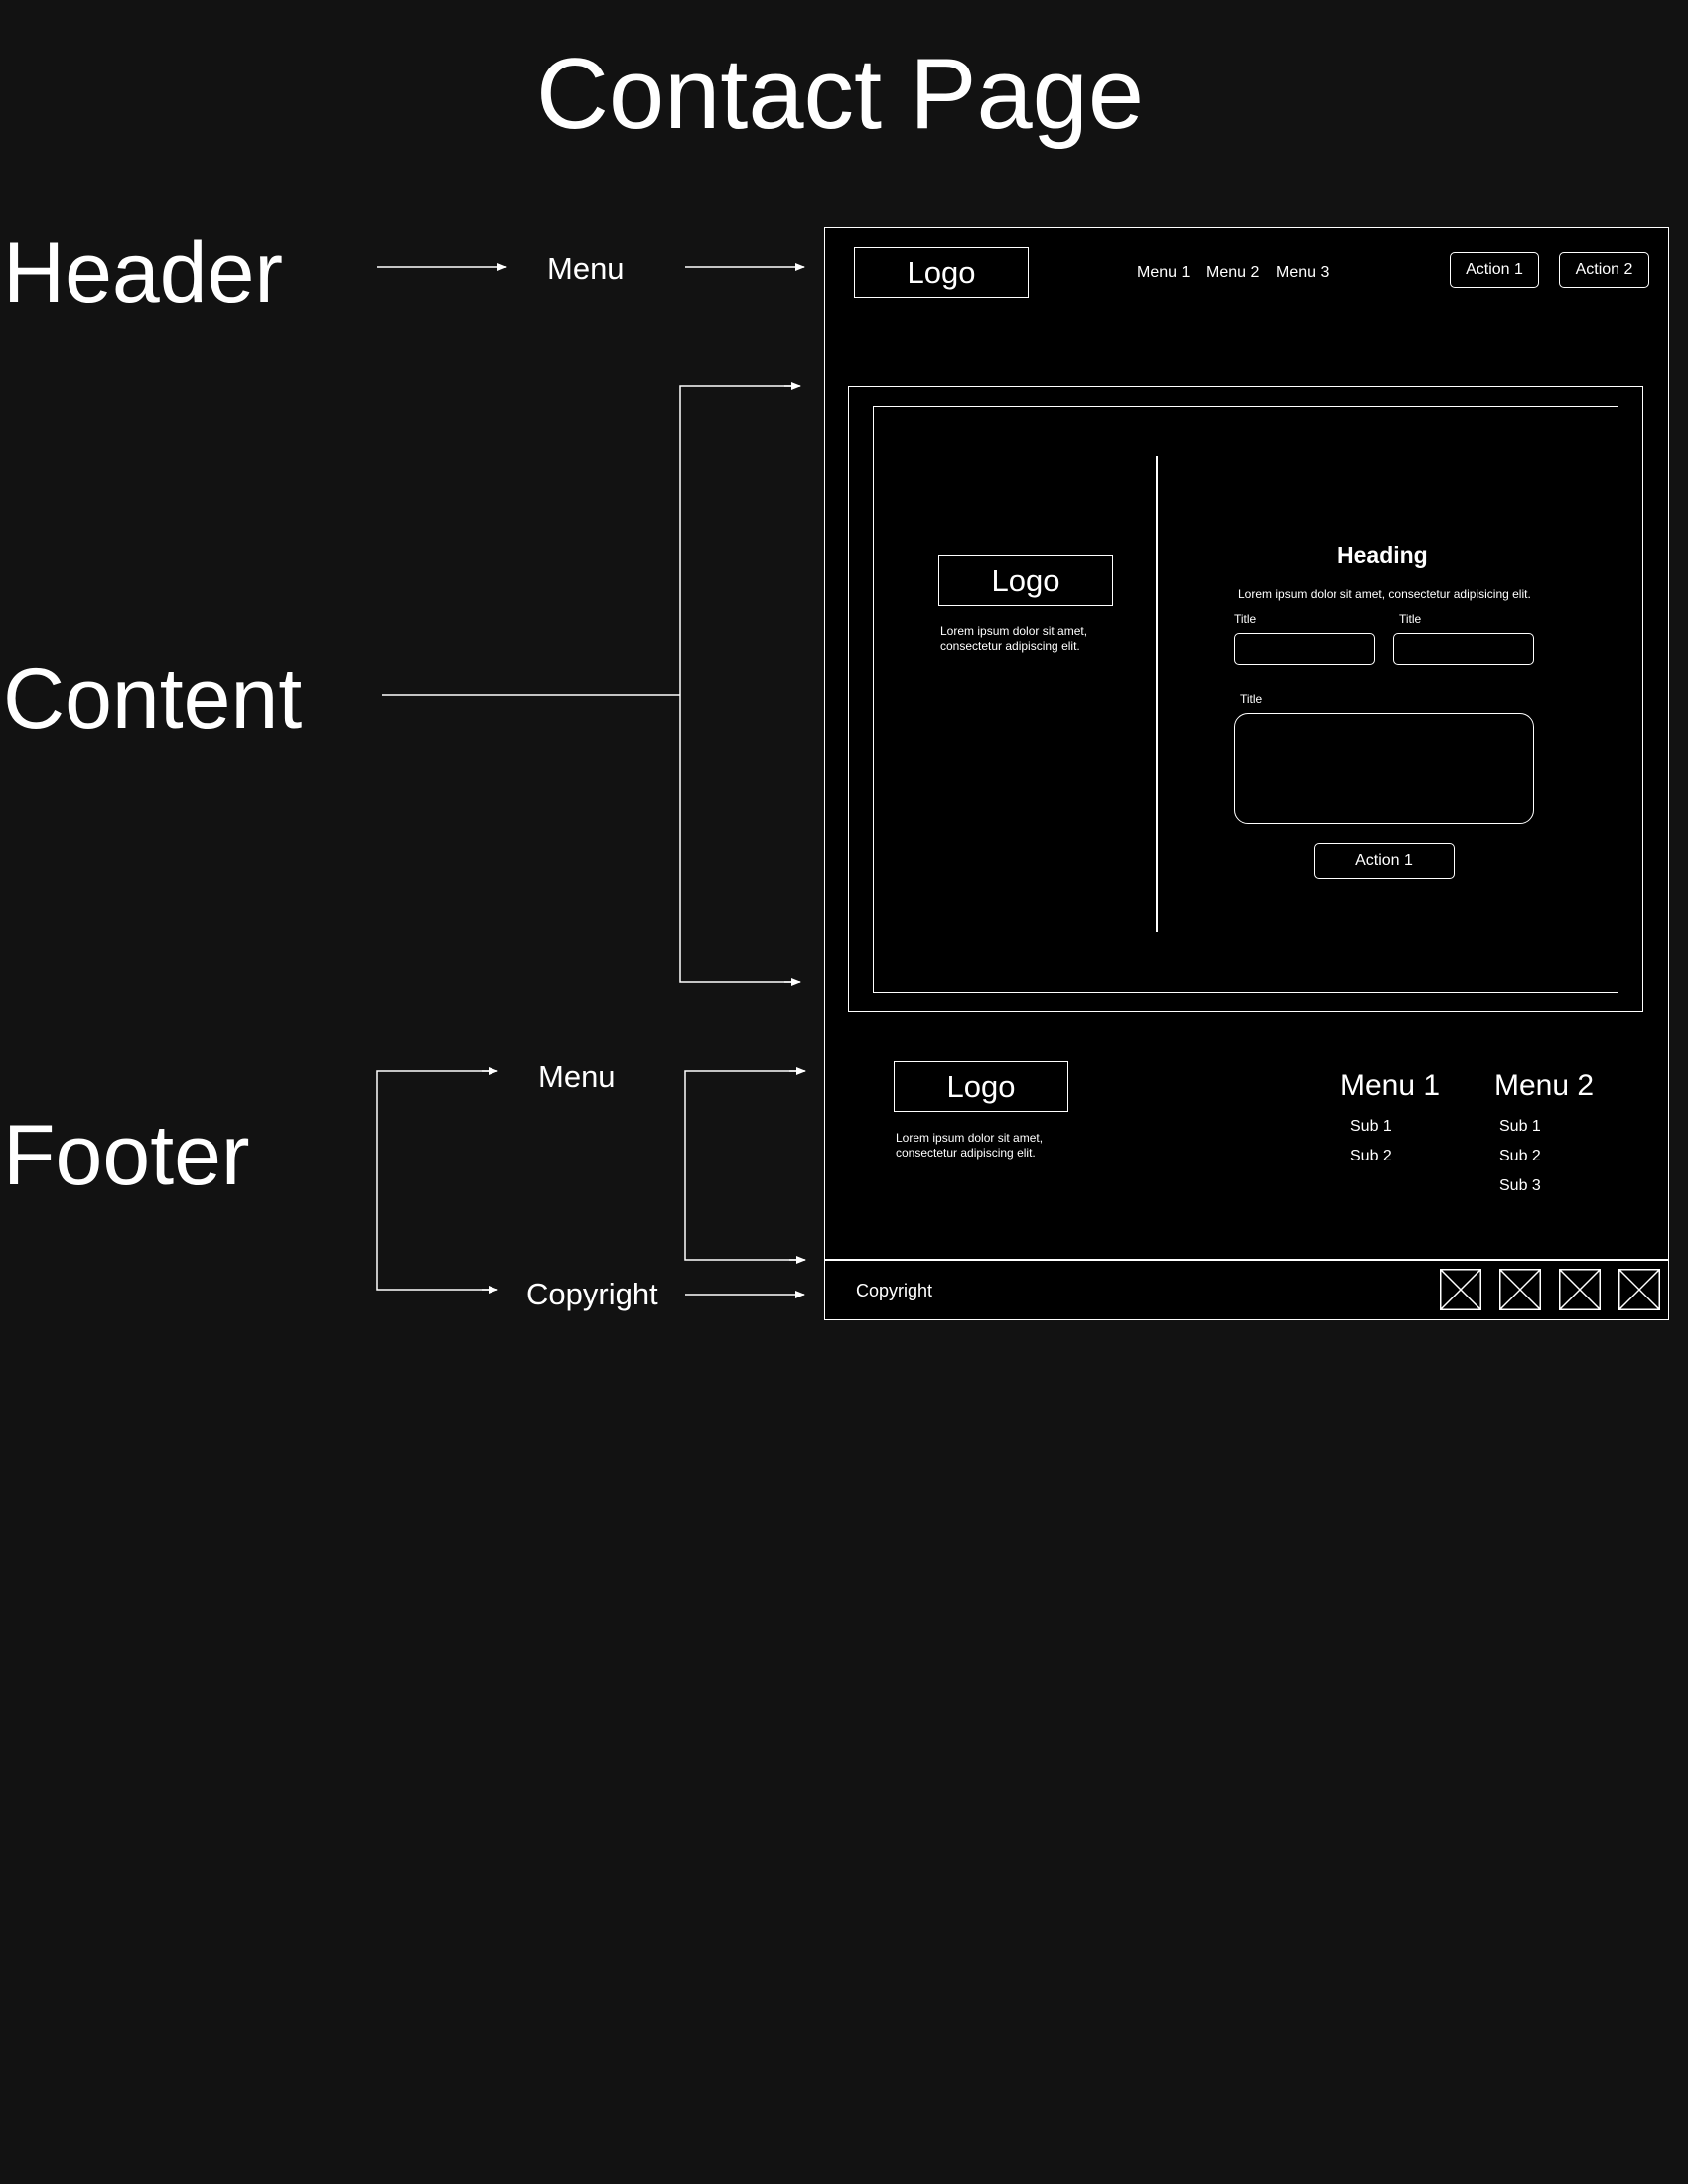 The image size is (1688, 2184). What do you see at coordinates (1384, 768) in the screenshot?
I see `wireframe-message-textarea` at bounding box center [1384, 768].